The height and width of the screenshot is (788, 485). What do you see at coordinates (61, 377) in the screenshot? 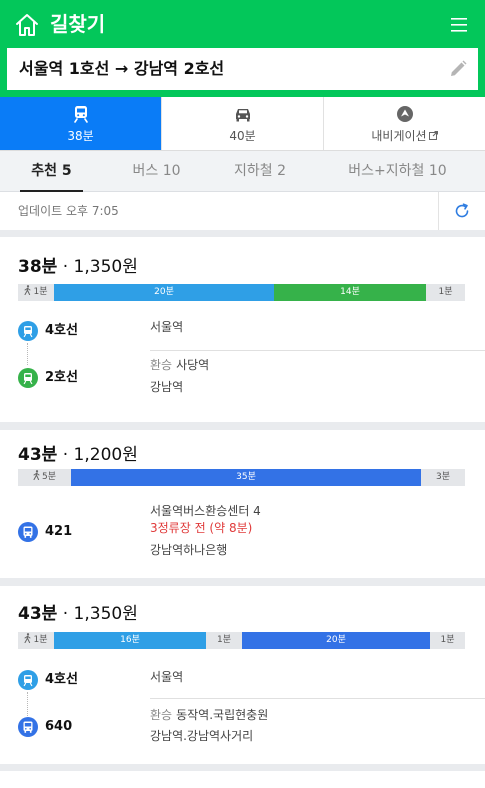
I see `leg-name: 2호선` at bounding box center [61, 377].